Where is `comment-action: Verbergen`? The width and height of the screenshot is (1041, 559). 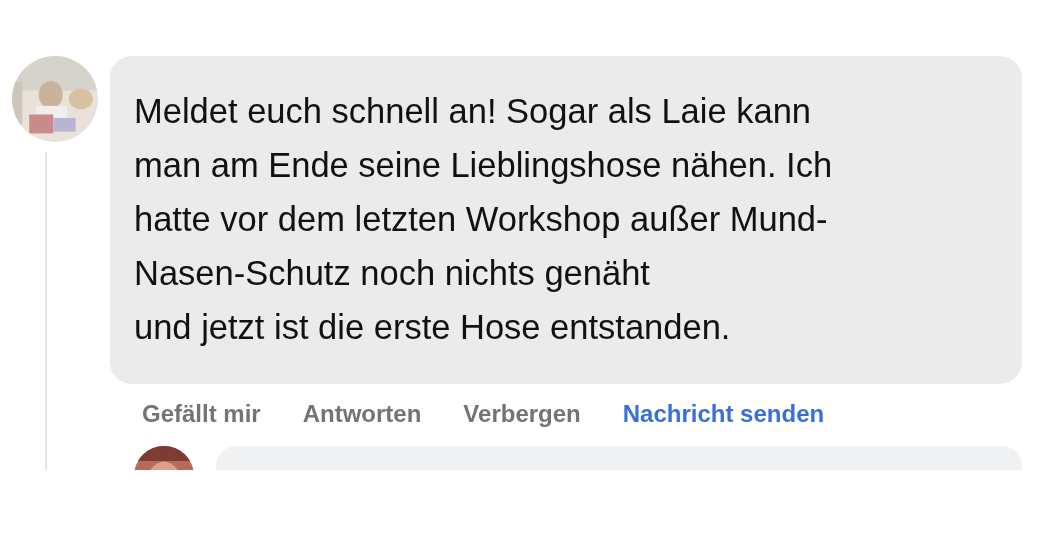 comment-action: Verbergen is located at coordinates (522, 414).